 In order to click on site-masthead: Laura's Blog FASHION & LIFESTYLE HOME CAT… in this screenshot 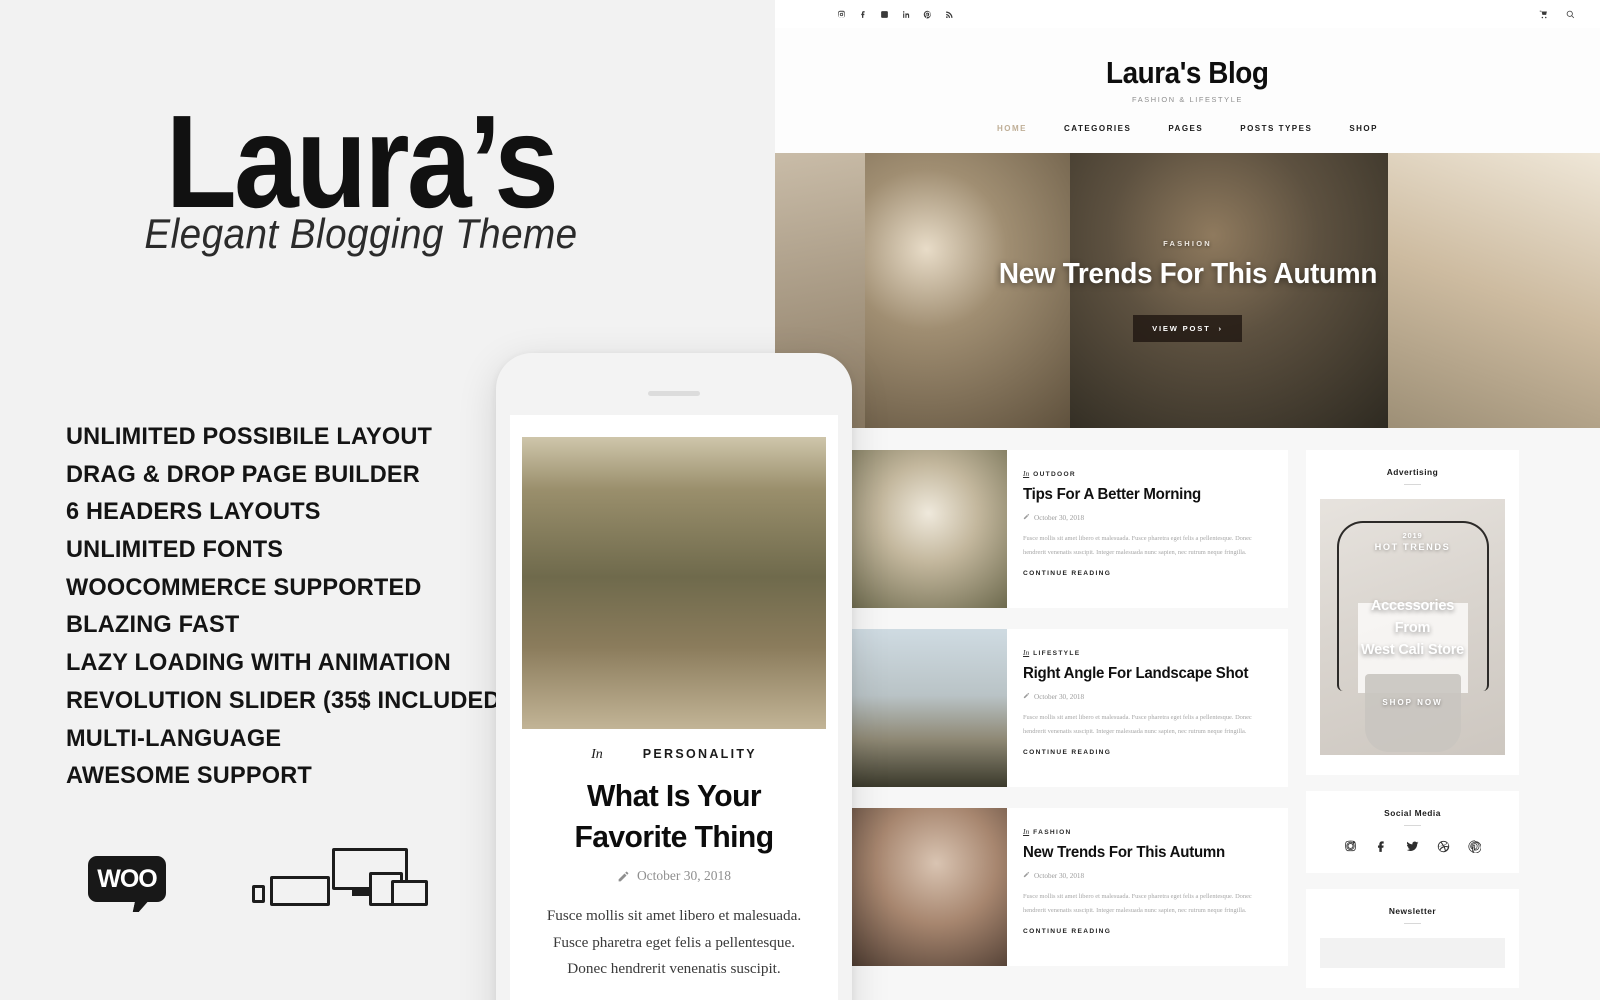, I will do `click(1187, 90)`.